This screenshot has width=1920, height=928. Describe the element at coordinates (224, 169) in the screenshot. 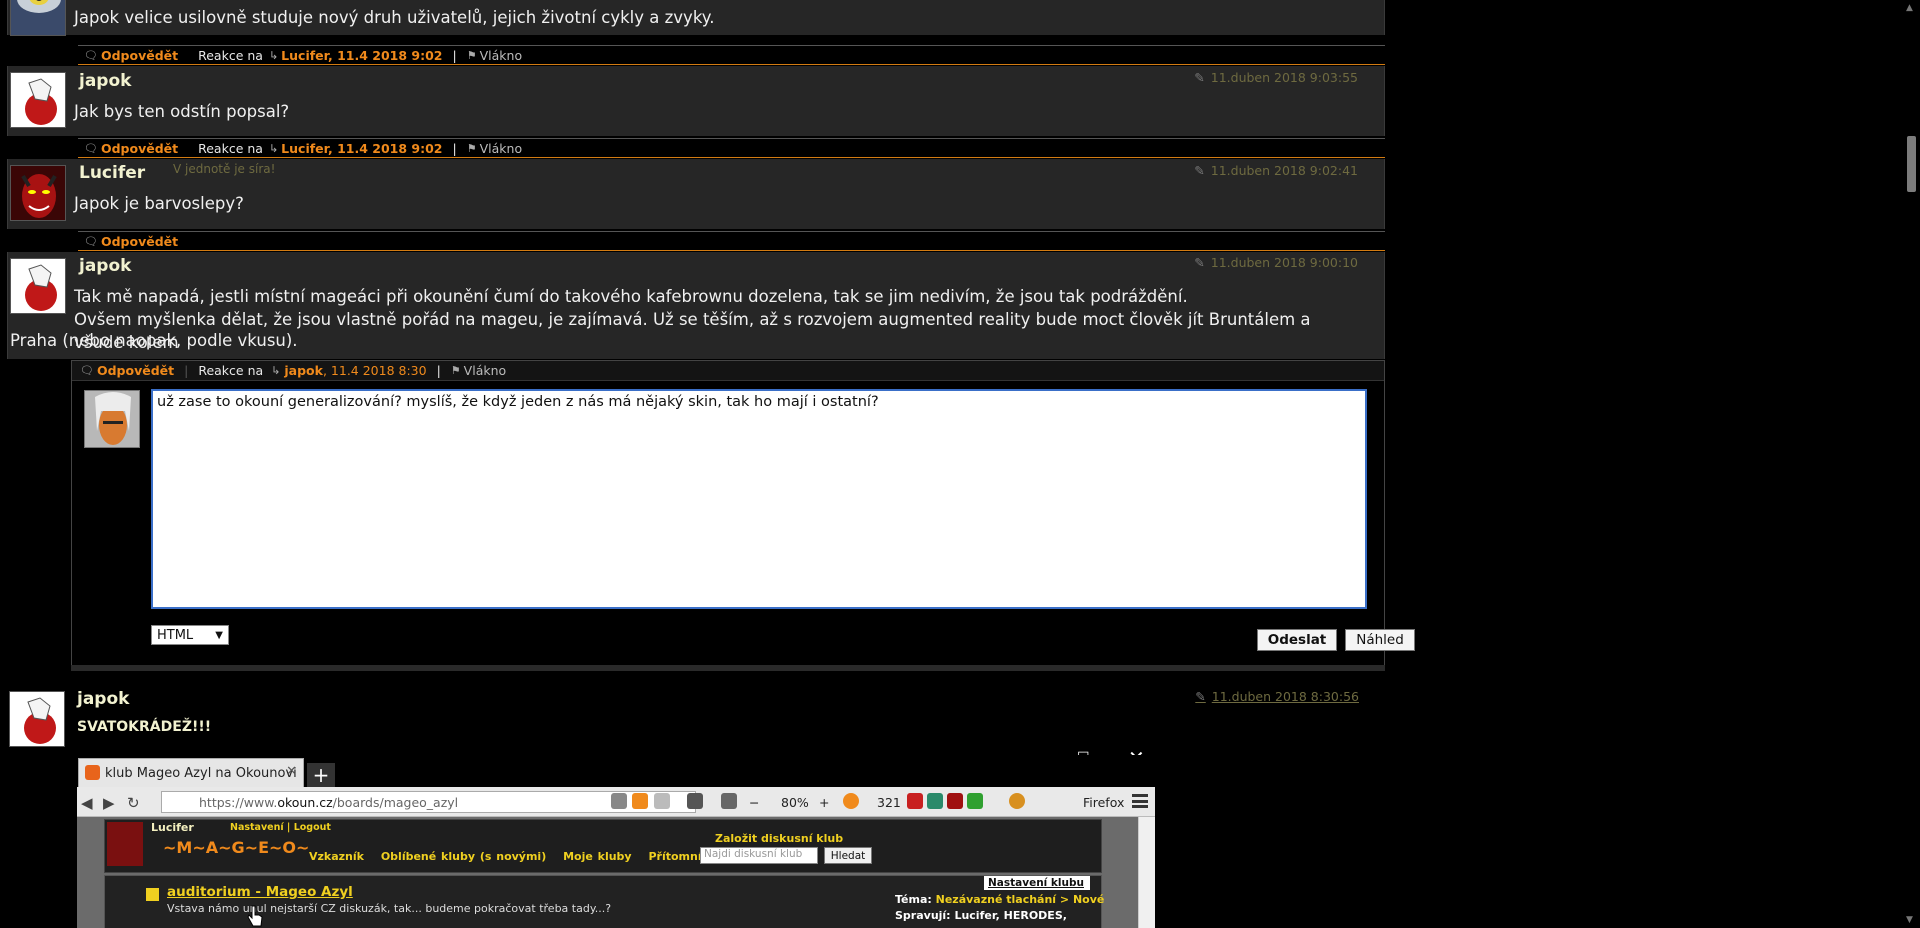

I see `author-motto: V jednotě je síra!` at that location.